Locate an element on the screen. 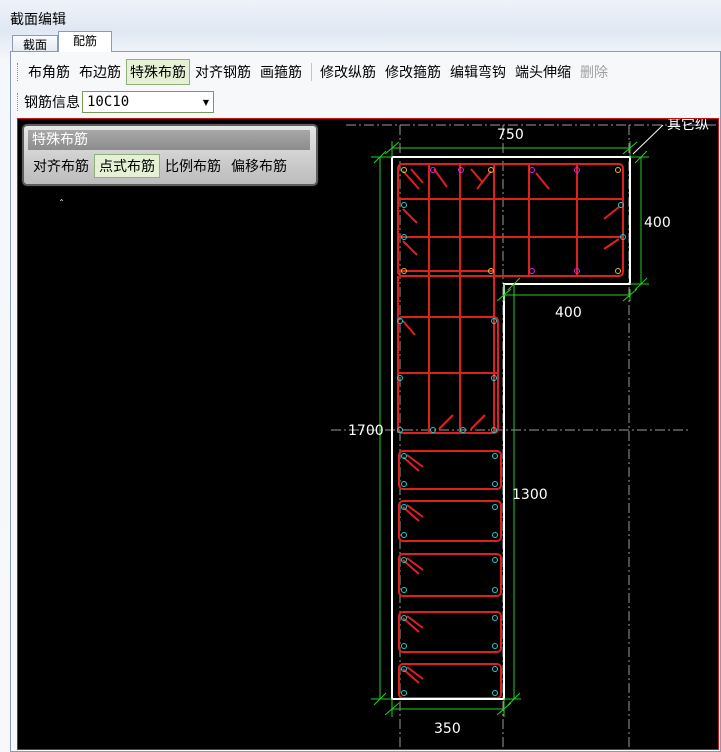 The height and width of the screenshot is (752, 721). special-rebar-button: 特殊布筋 is located at coordinates (158, 72).